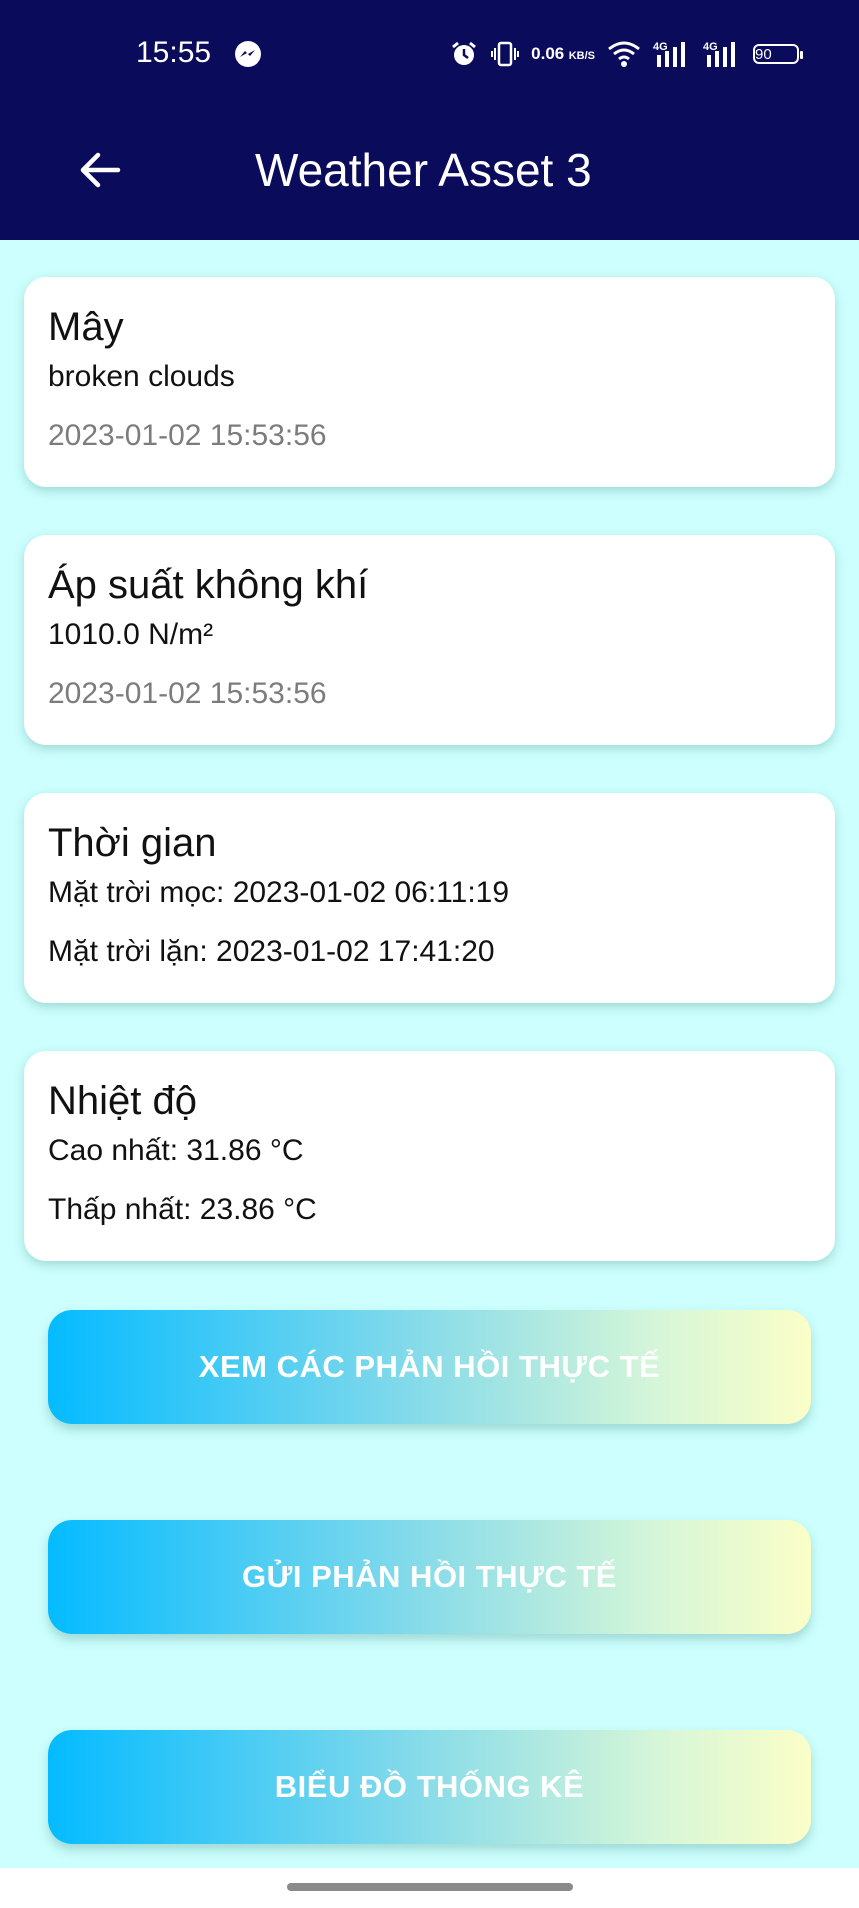  I want to click on temperature-card-title: Nhiệt độ, so click(122, 1101).